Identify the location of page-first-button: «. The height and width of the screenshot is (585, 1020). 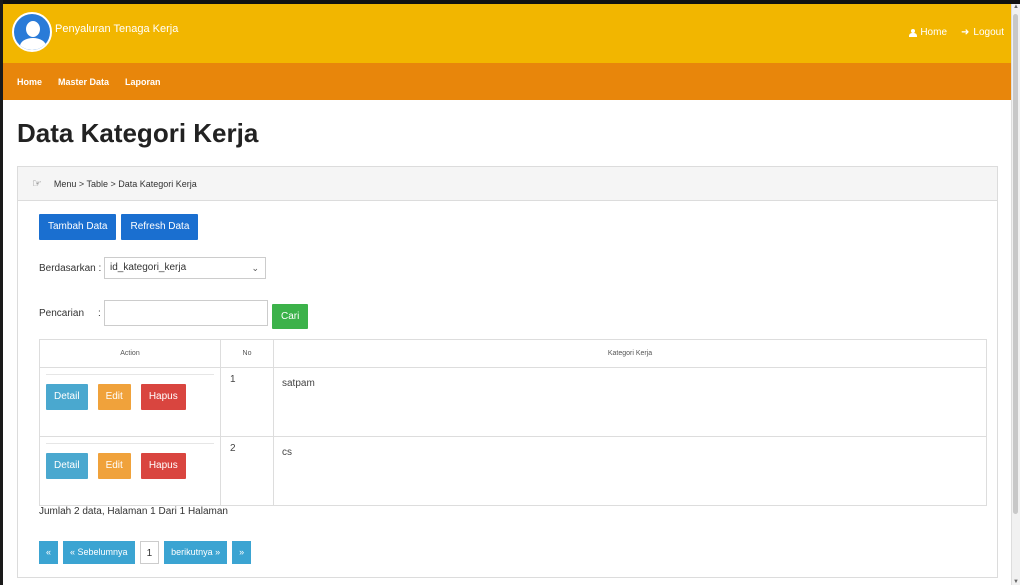
(49, 552).